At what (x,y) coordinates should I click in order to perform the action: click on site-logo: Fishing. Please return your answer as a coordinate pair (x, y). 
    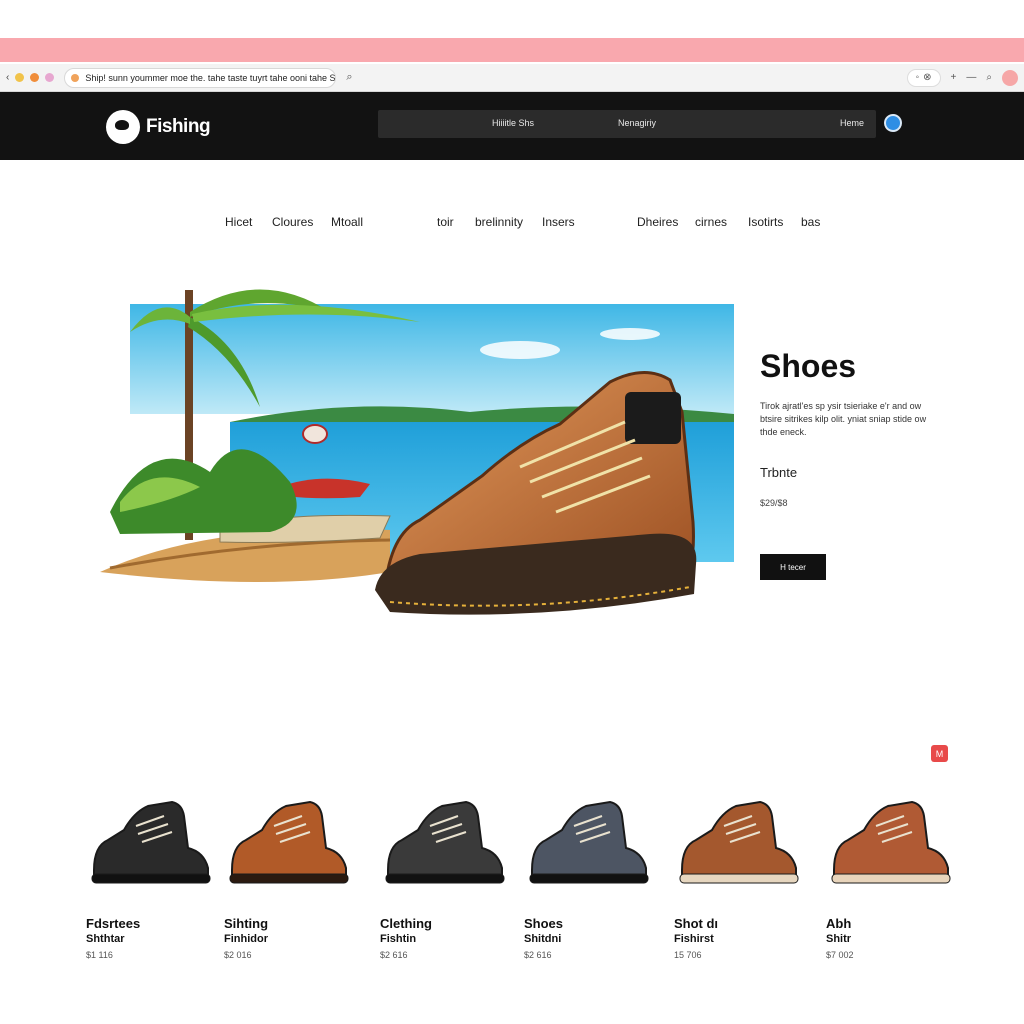
    Looking at the image, I should click on (158, 127).